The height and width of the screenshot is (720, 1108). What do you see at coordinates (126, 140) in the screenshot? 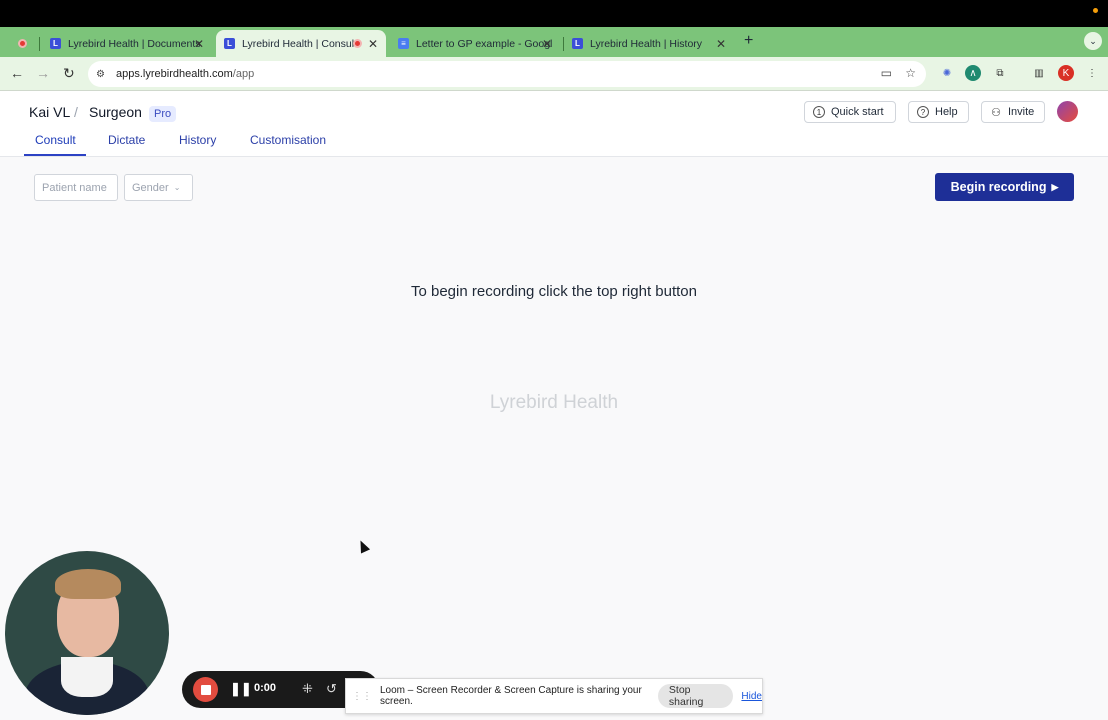
I see `tab-dictate-nav: Dictate` at bounding box center [126, 140].